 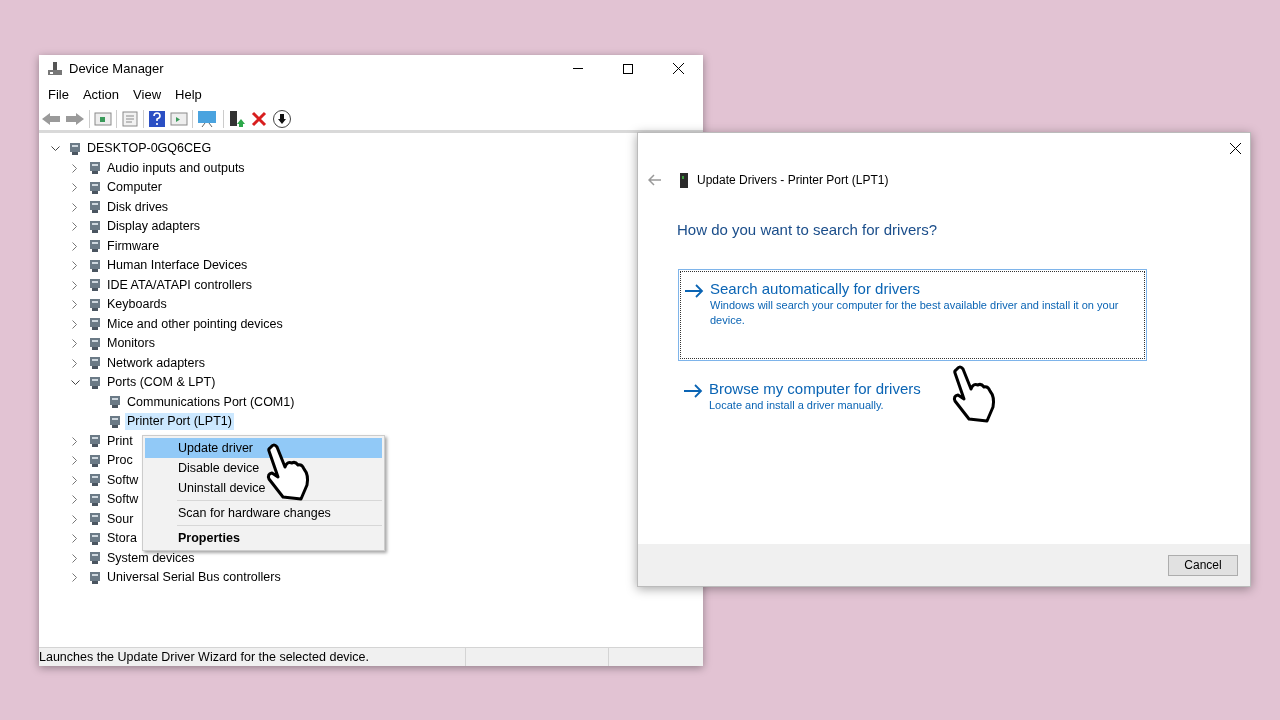 I want to click on tree-item: Keyboards, so click(x=137, y=305).